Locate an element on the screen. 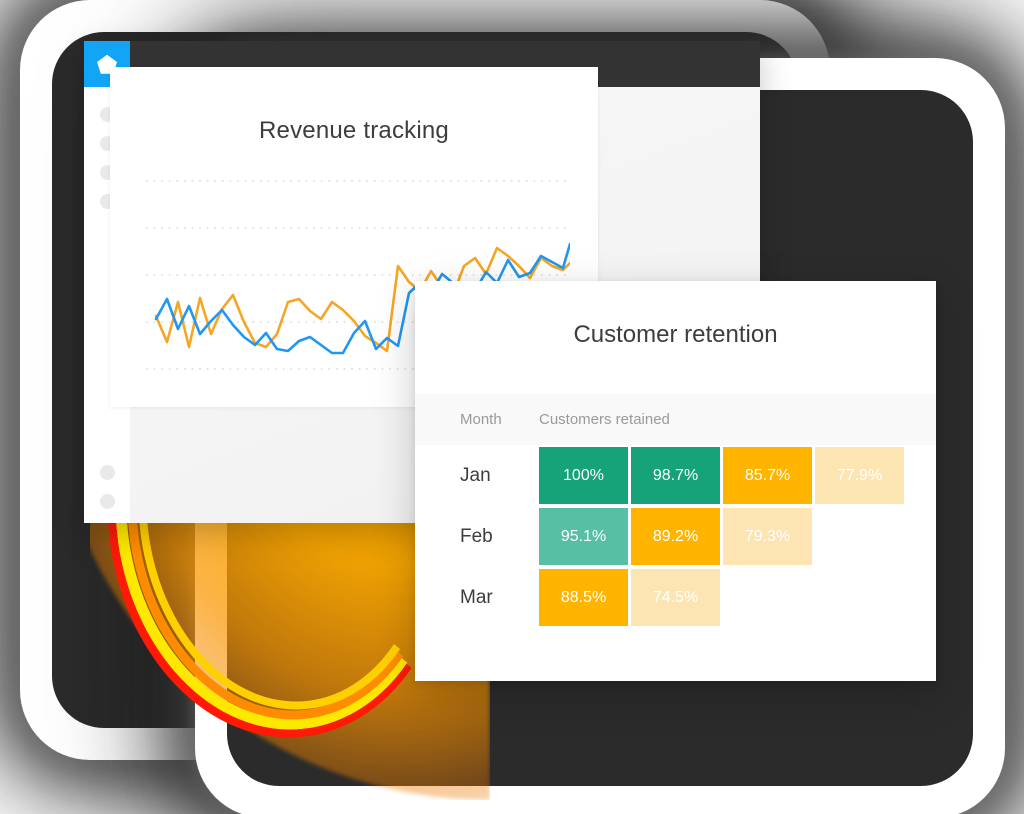 Image resolution: width=1024 pixels, height=814 pixels. retention-cell: 79.3% is located at coordinates (767, 536).